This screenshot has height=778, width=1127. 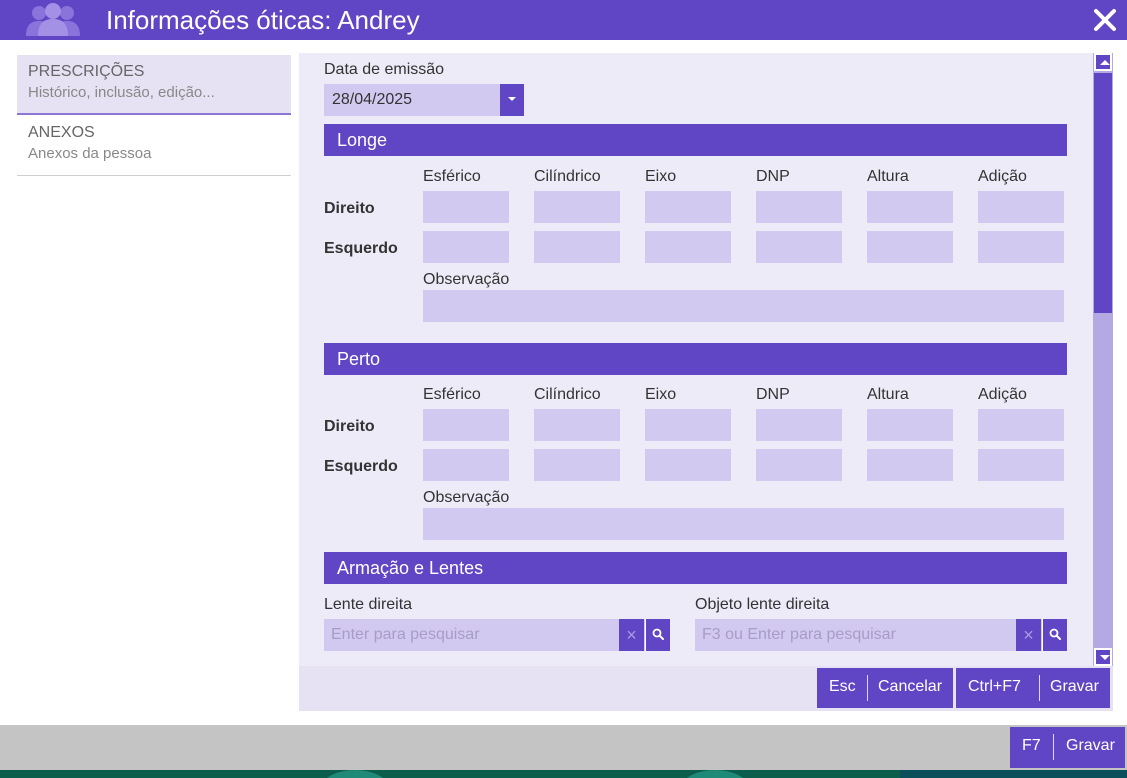 I want to click on longe-direito-dnp-input, so click(x=799, y=207).